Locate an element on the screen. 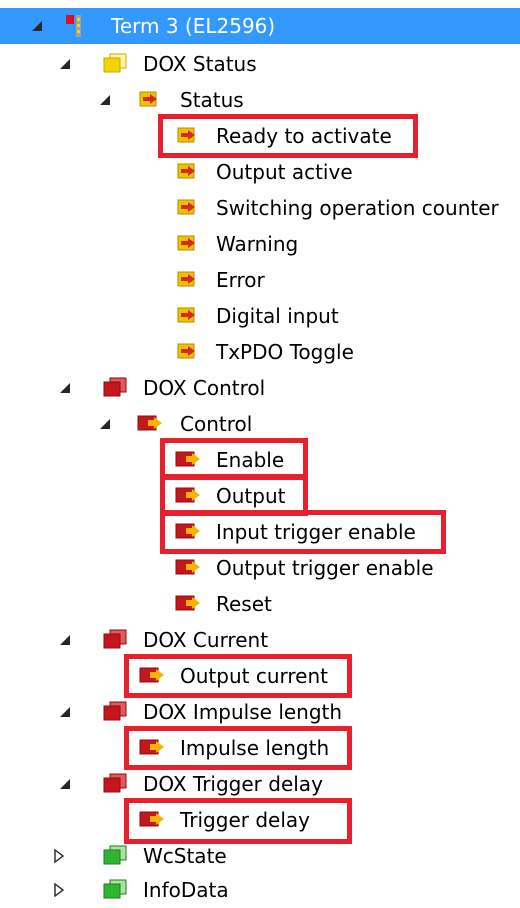  highlight-box-input-trigger is located at coordinates (303, 532).